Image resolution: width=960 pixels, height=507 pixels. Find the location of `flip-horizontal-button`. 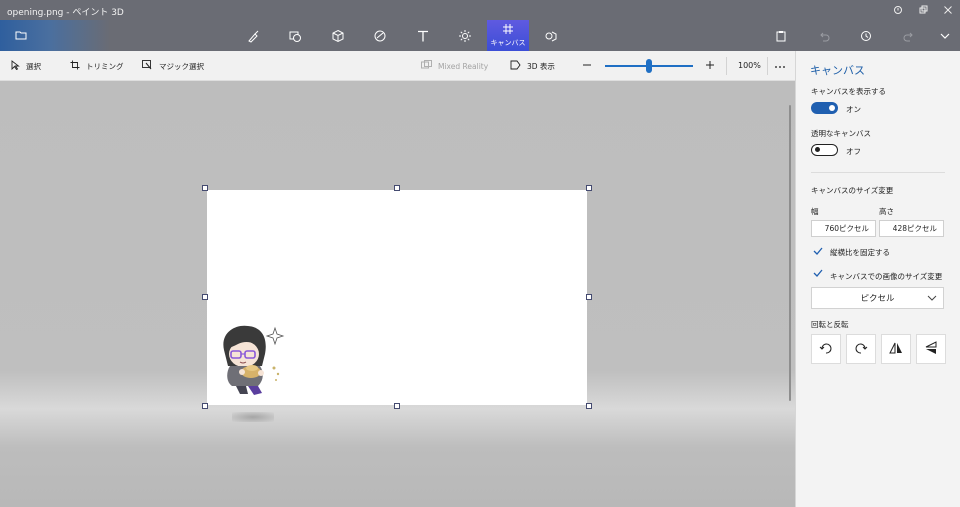

flip-horizontal-button is located at coordinates (896, 349).